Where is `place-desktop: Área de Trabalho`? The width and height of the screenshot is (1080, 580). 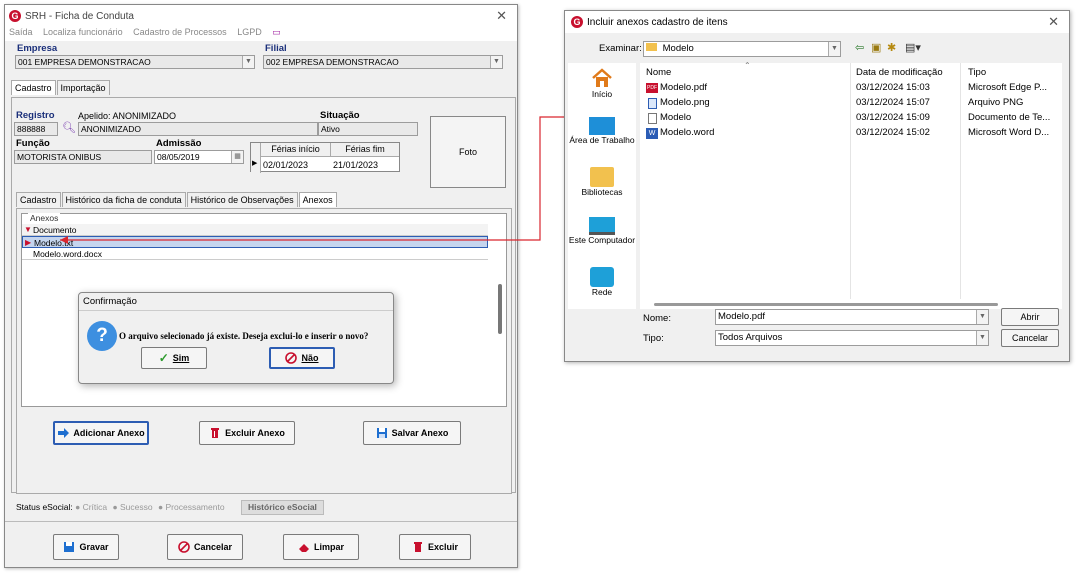
place-desktop: Área de Trabalho is located at coordinates (602, 131).